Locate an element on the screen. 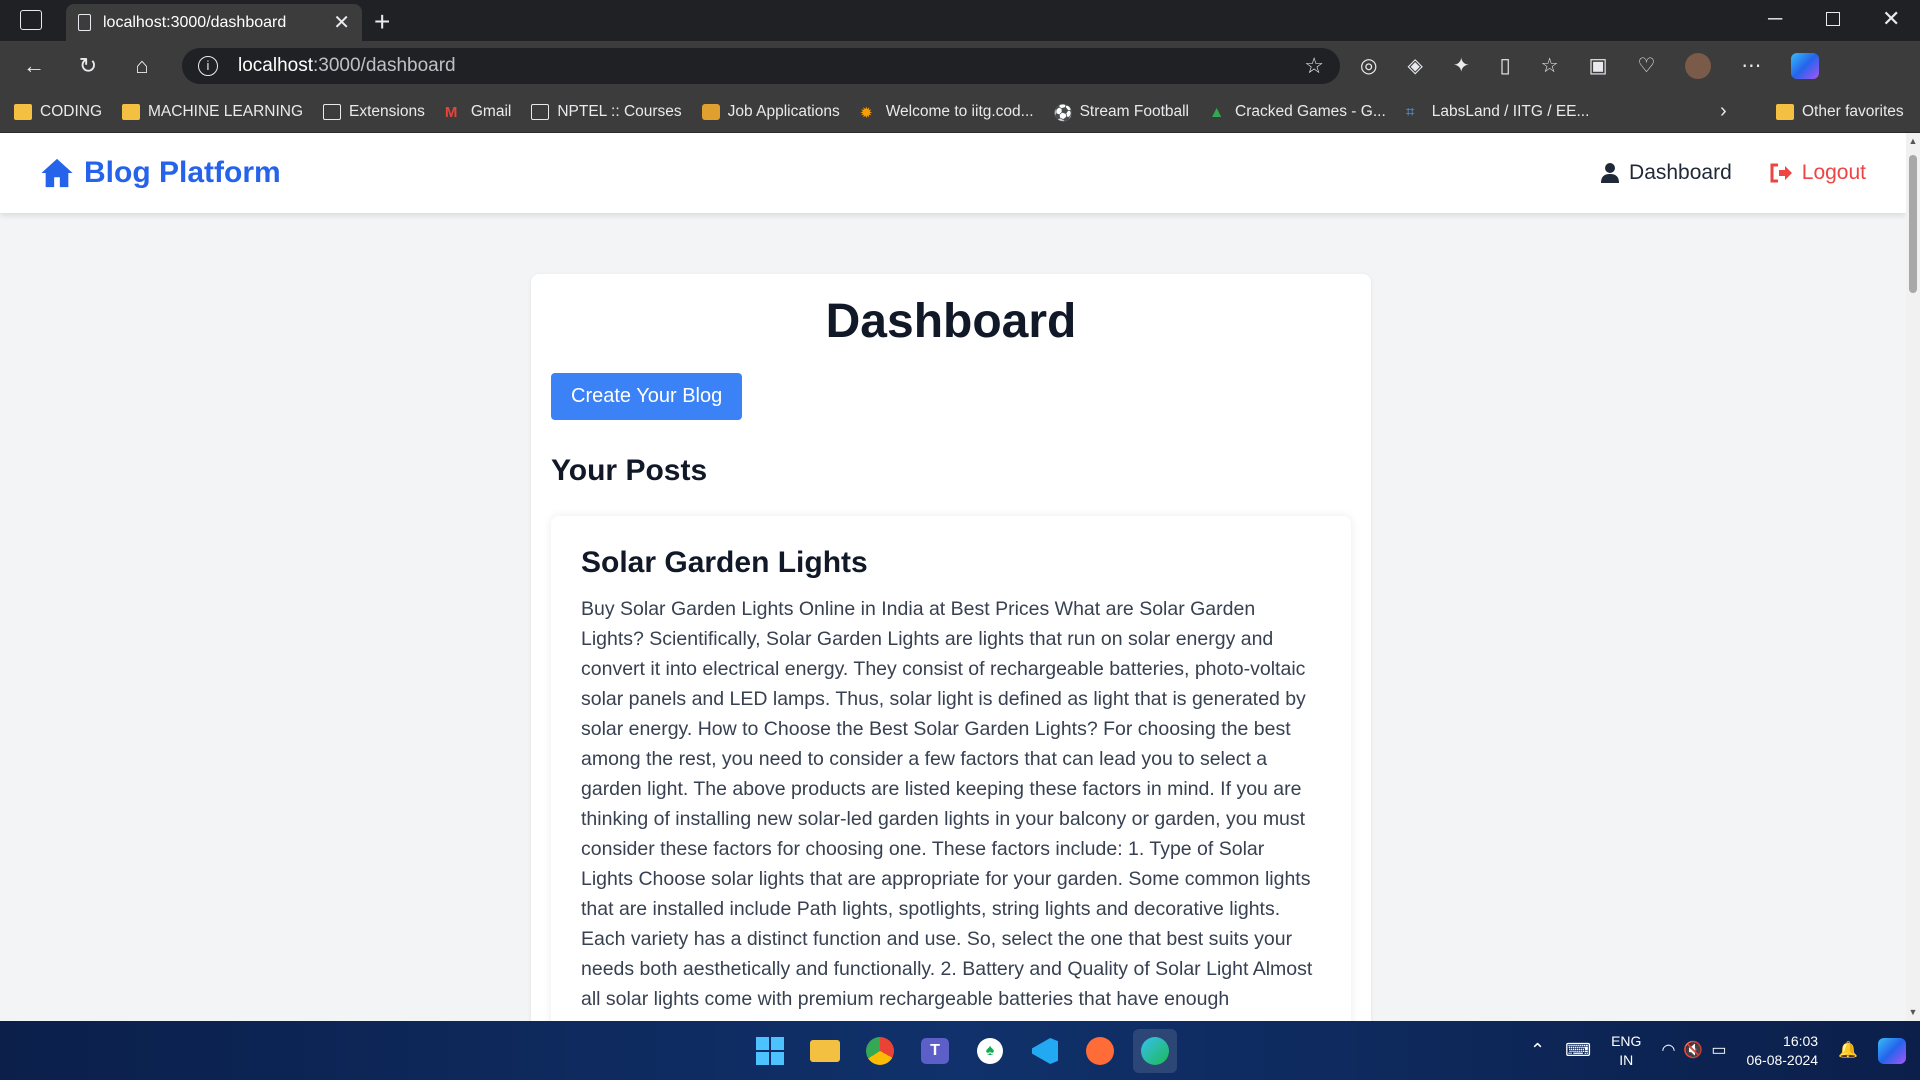 This screenshot has width=1920, height=1080. copilot-icon is located at coordinates (1805, 66).